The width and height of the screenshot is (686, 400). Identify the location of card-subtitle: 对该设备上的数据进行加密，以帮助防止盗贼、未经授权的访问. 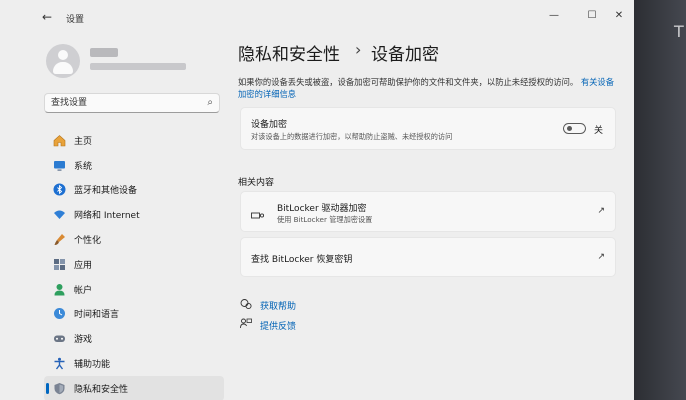
(352, 136).